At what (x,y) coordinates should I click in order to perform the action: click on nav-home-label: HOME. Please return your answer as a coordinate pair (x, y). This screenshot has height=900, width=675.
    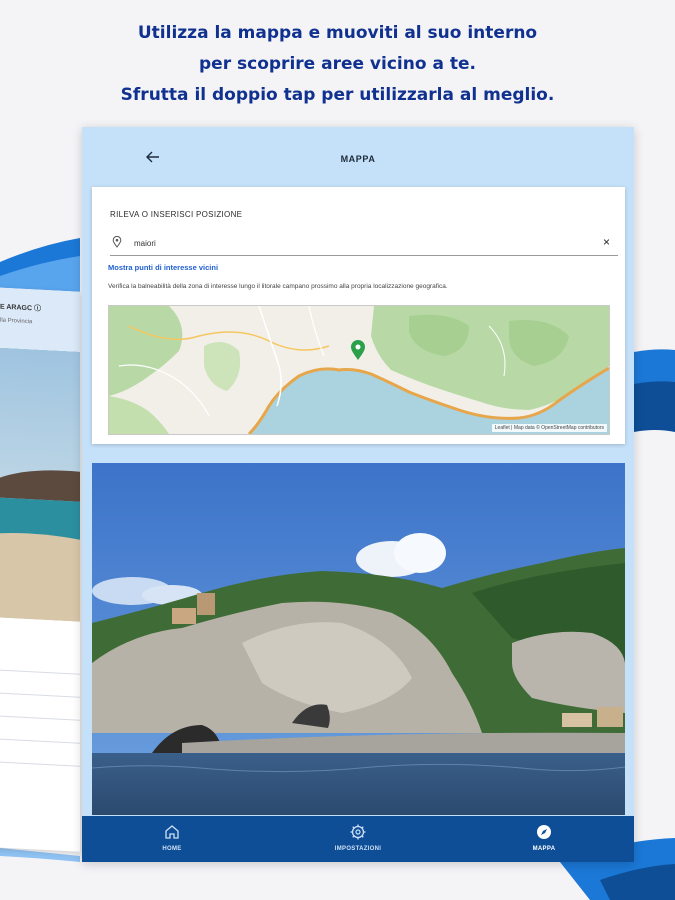
    Looking at the image, I should click on (172, 849).